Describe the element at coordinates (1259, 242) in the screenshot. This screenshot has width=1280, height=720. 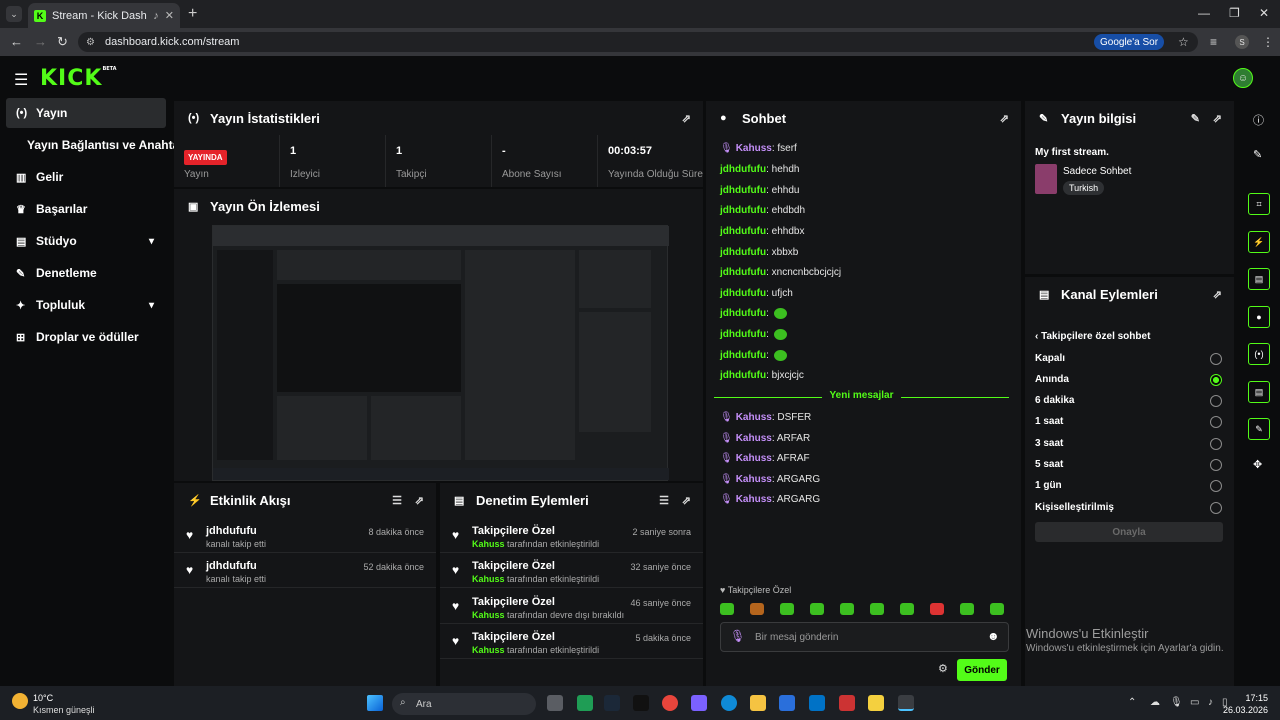
I see `rail-button-lightning: ⚡` at that location.